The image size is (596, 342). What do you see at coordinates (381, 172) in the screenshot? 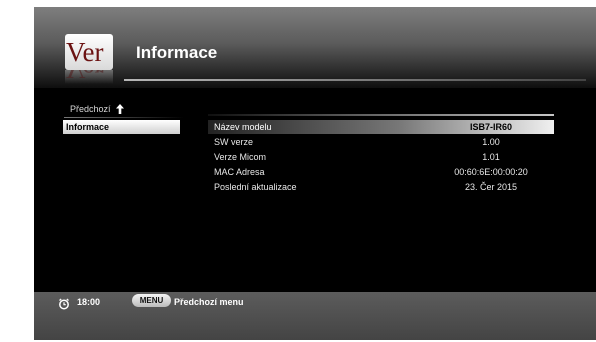
I see `info-row-mac-address: MAC Adresa 00:60:6E:00:00:20` at bounding box center [381, 172].